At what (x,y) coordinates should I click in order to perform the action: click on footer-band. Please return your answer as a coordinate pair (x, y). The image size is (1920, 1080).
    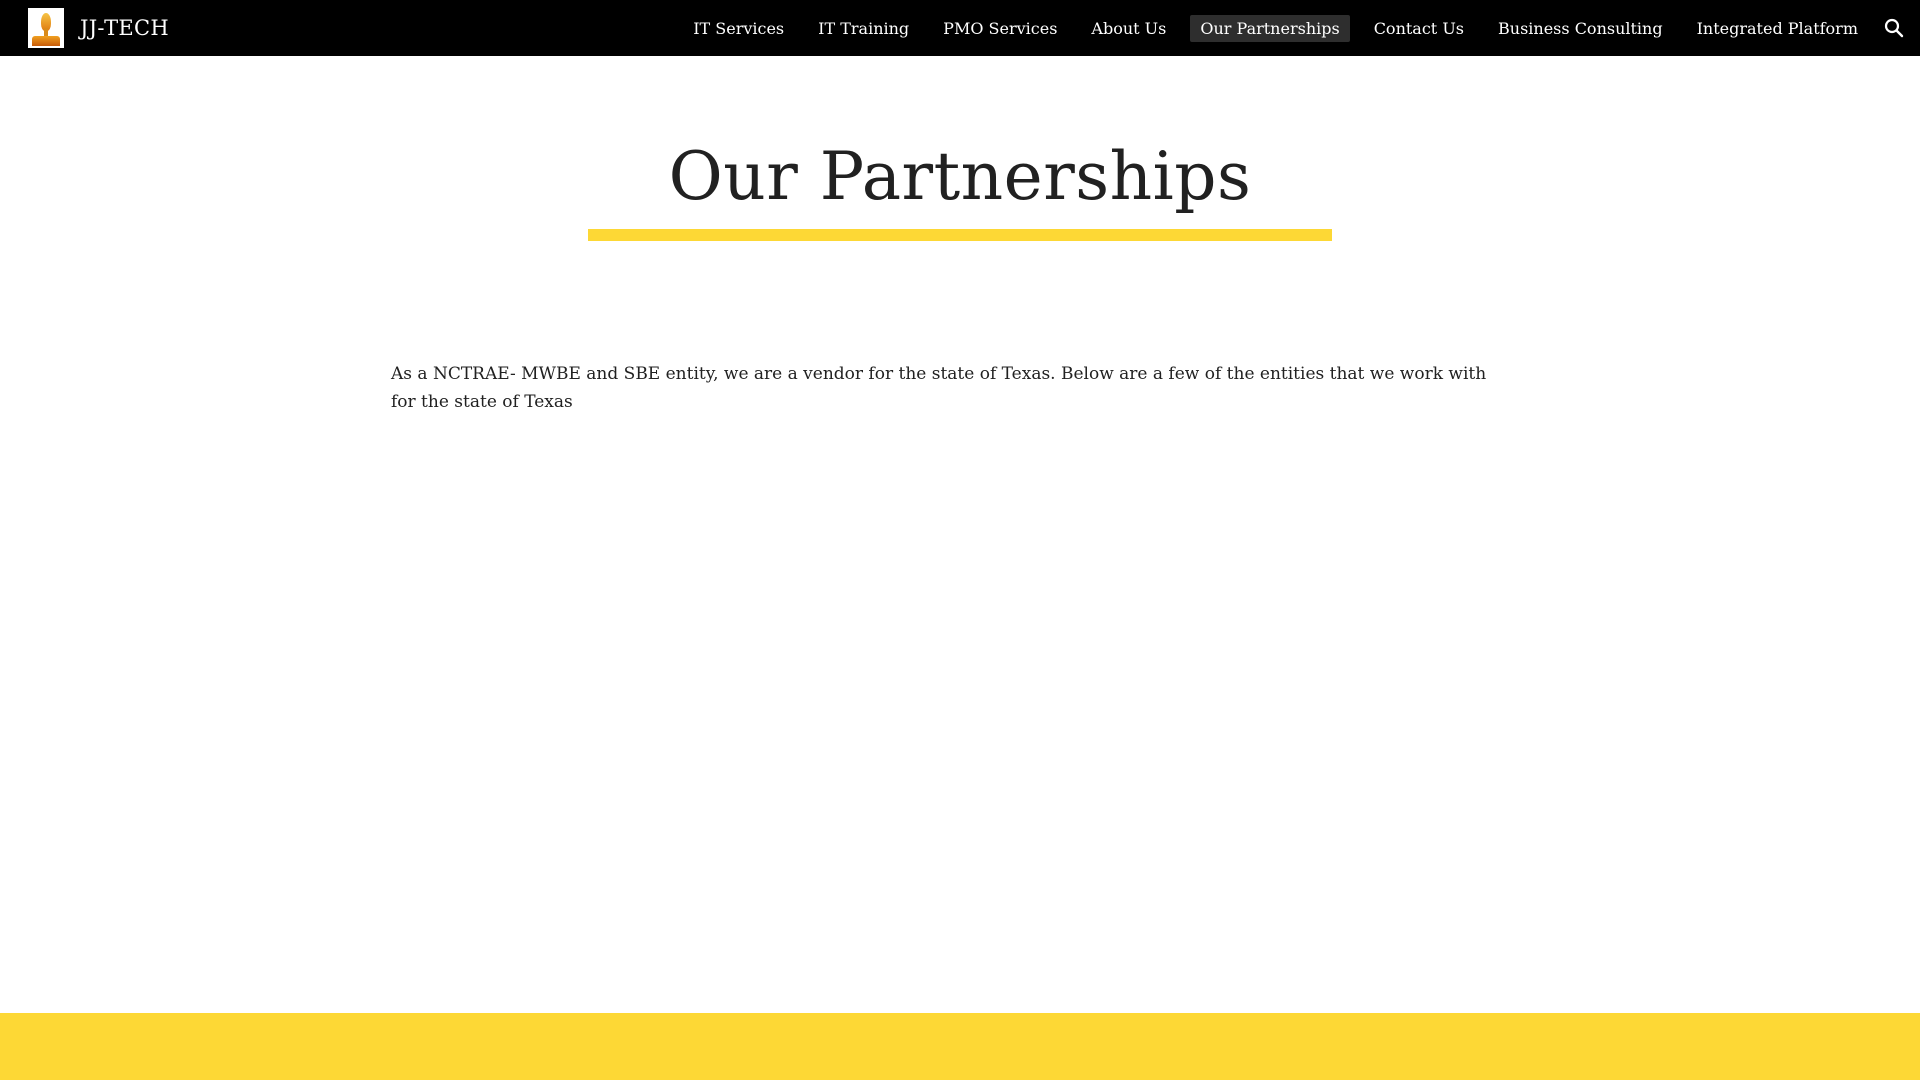
    Looking at the image, I should click on (960, 1046).